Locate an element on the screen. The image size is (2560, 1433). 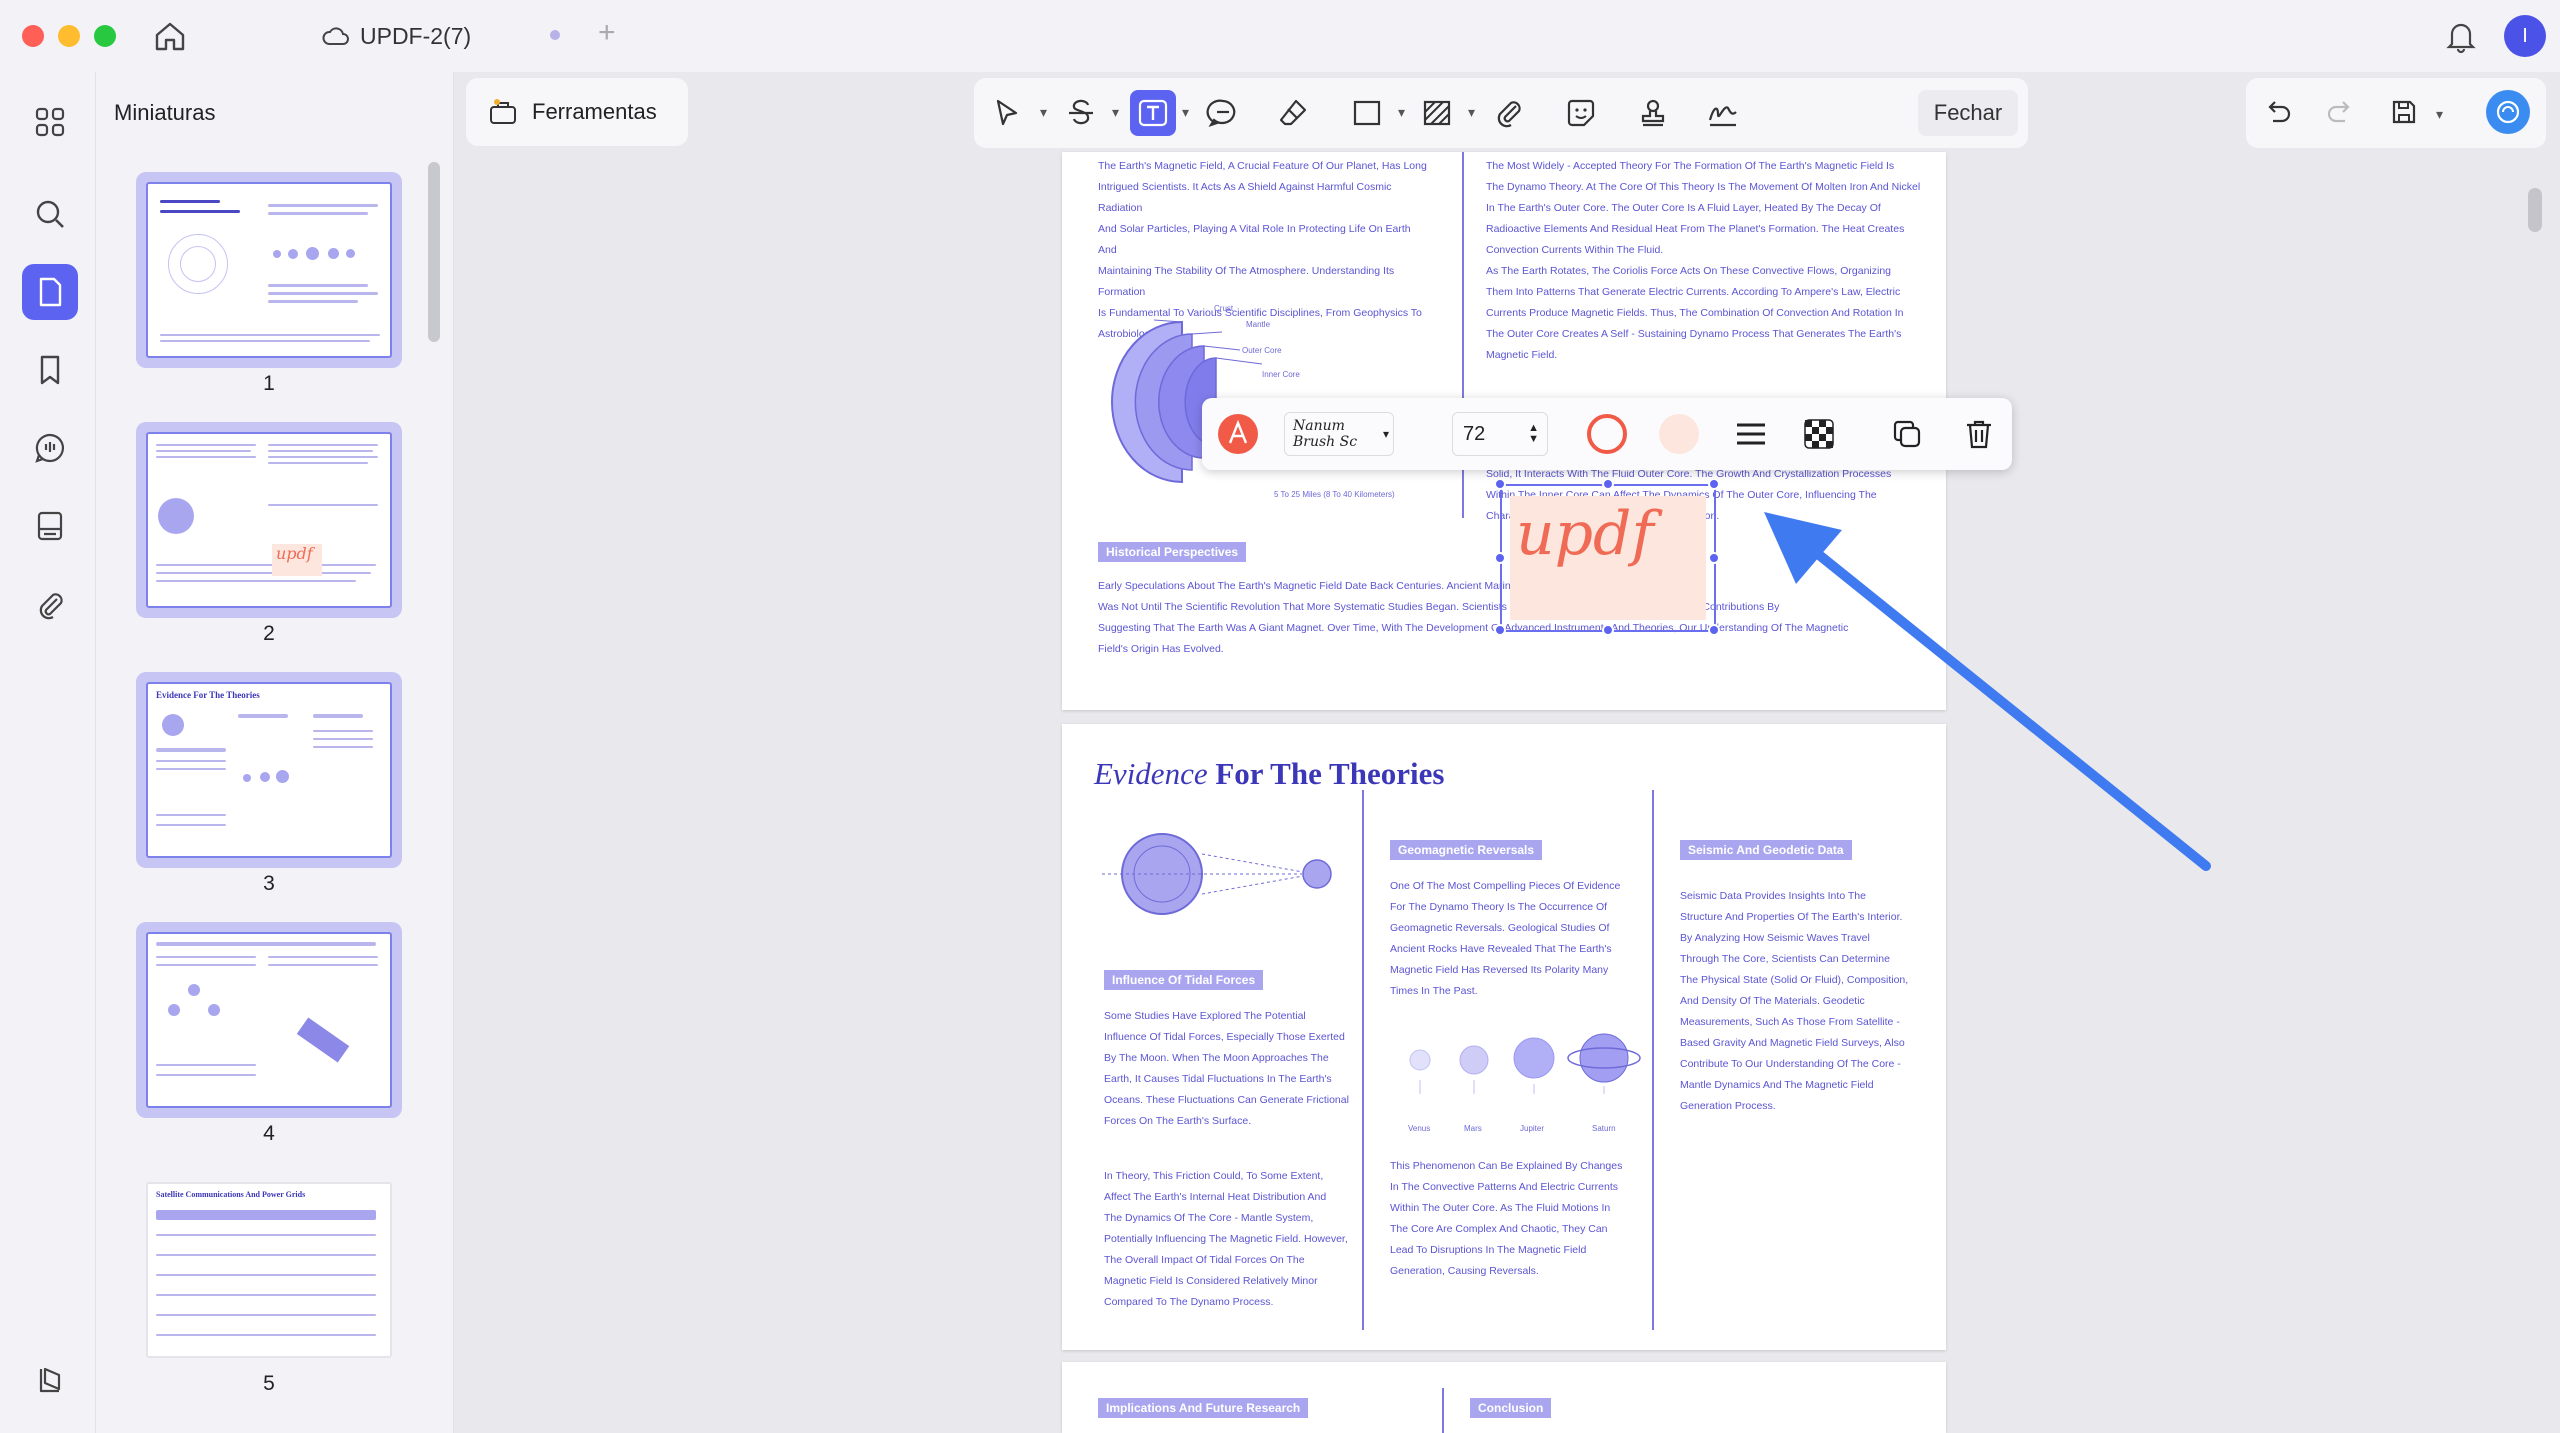
line-style-button is located at coordinates (1751, 434).